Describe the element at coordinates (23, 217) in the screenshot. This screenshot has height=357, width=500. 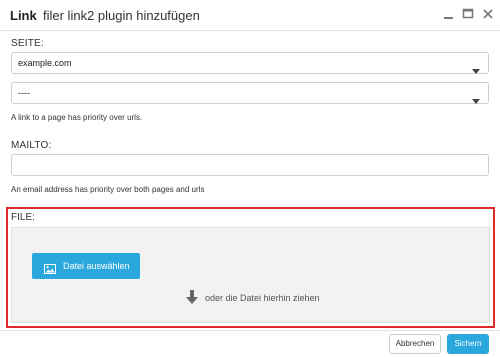
I see `file-label: FILE:` at that location.